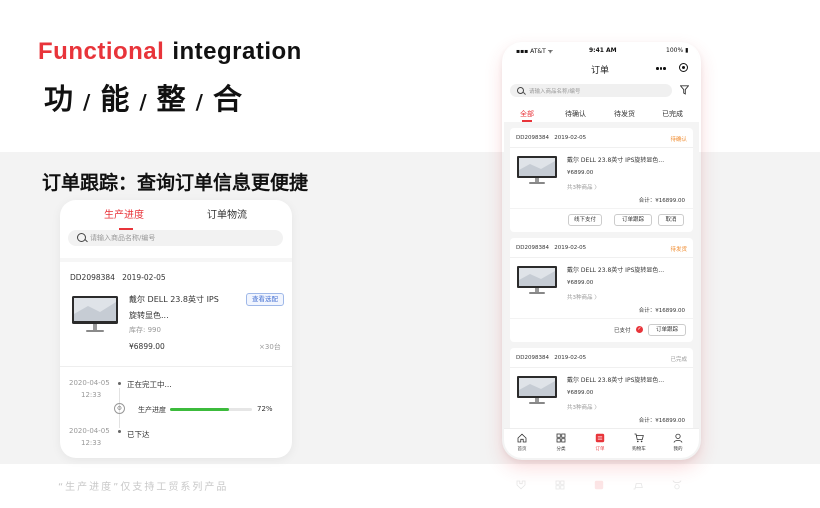 The height and width of the screenshot is (508, 820). What do you see at coordinates (176, 218) in the screenshot?
I see `tracking-tabs: 生产进度 订单物流` at bounding box center [176, 218].